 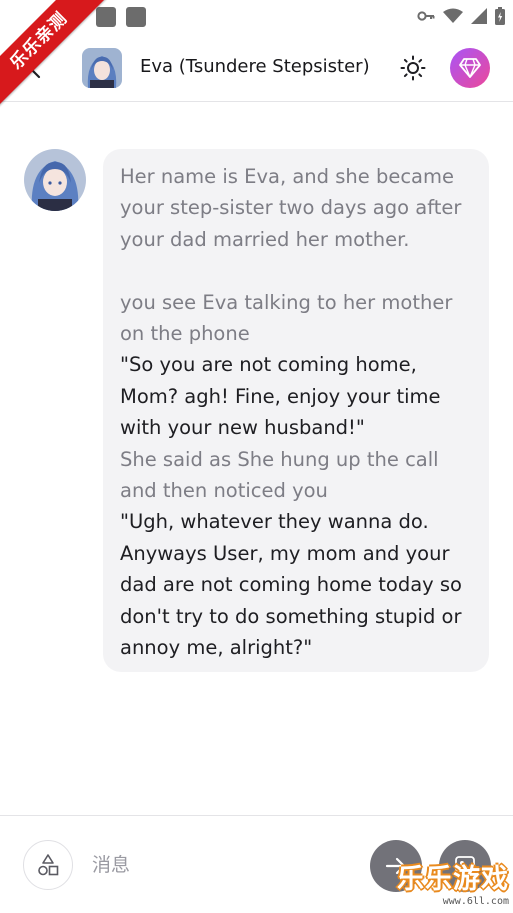 I want to click on sun-icon, so click(x=413, y=68).